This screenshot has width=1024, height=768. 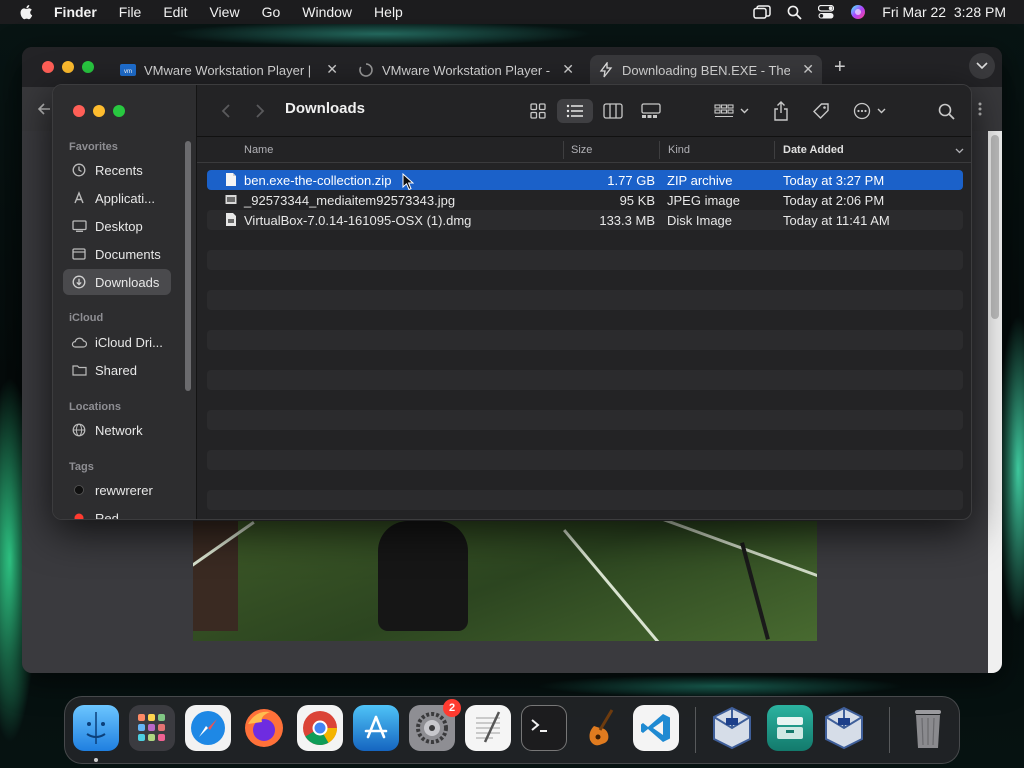 I want to click on browser-menu-icon, so click(x=980, y=109).